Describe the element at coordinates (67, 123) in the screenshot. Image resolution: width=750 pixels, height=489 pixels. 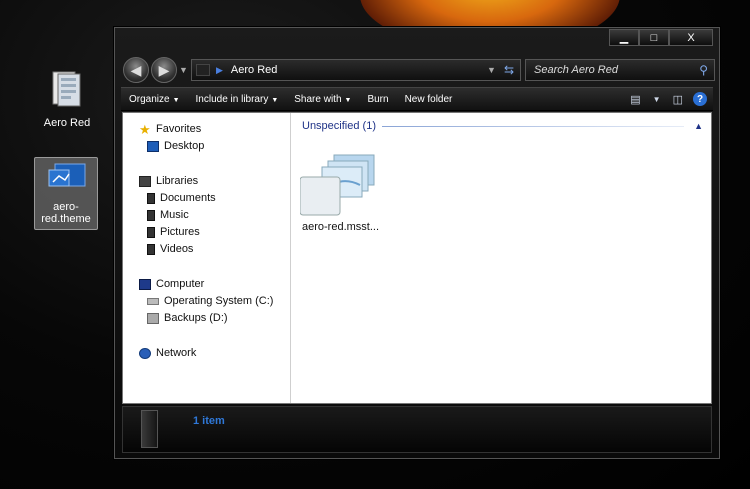
I see `desktop-icon-label: Aero Red` at that location.